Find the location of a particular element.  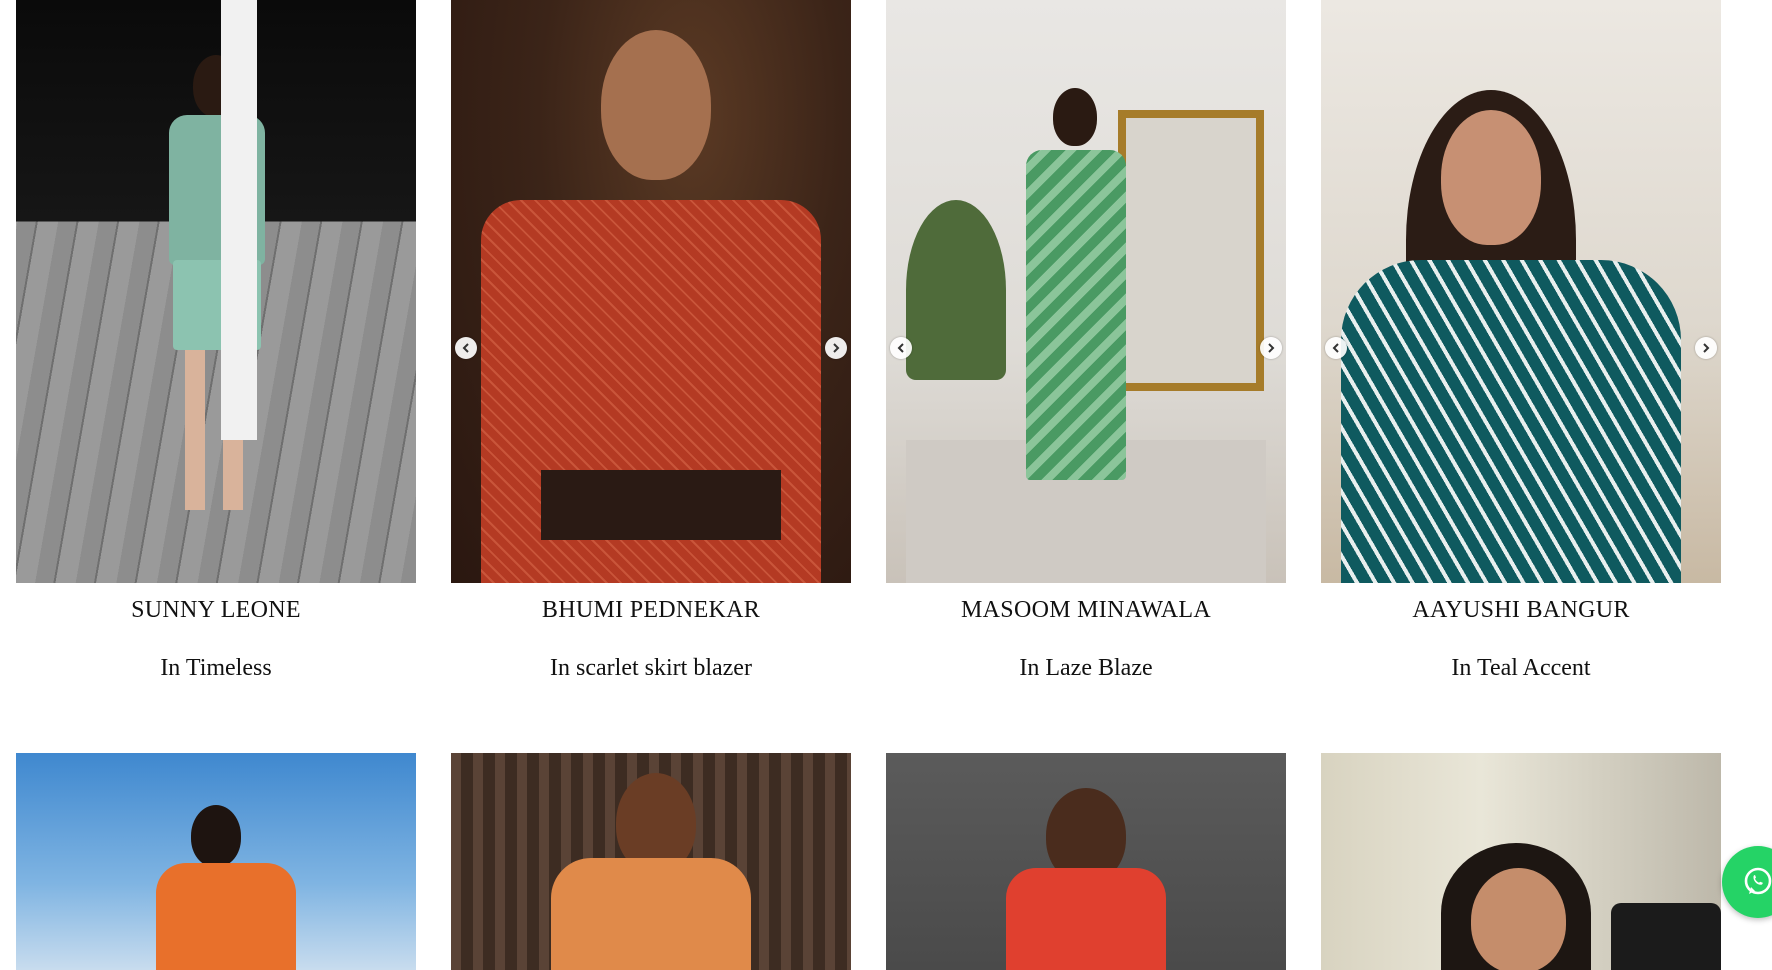

mirror is located at coordinates (1191, 250).